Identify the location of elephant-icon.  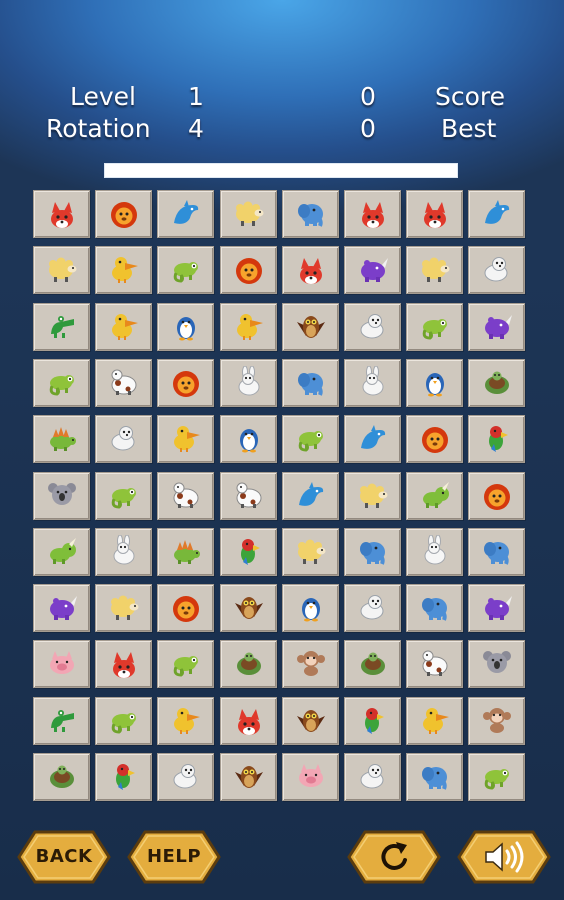
(310, 384).